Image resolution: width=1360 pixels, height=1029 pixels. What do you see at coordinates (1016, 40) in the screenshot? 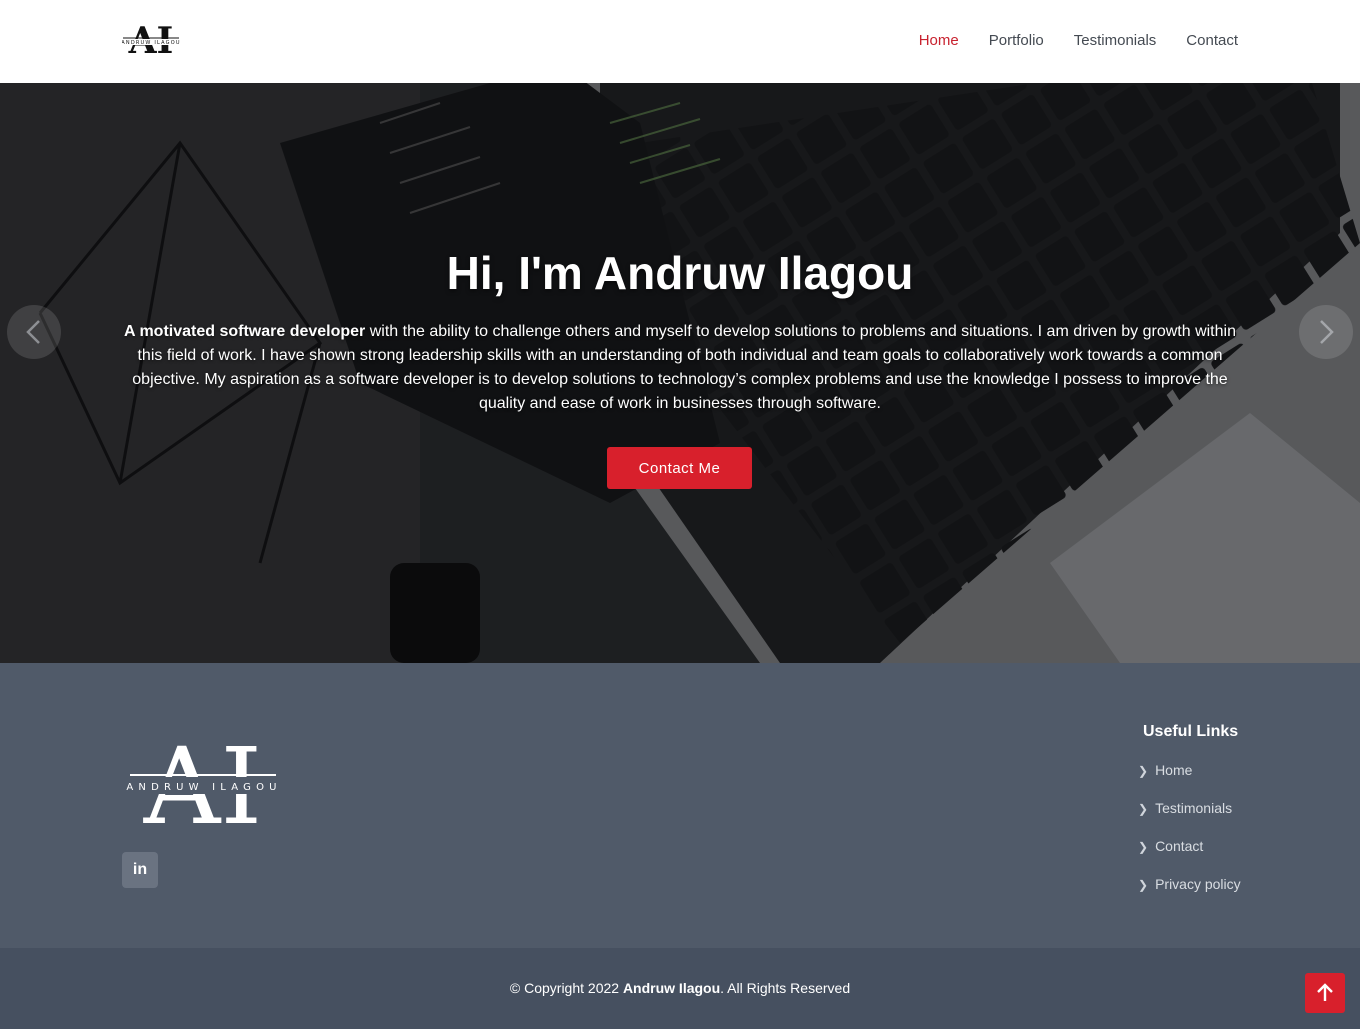
I see `nav-portfolio: Portfolio` at bounding box center [1016, 40].